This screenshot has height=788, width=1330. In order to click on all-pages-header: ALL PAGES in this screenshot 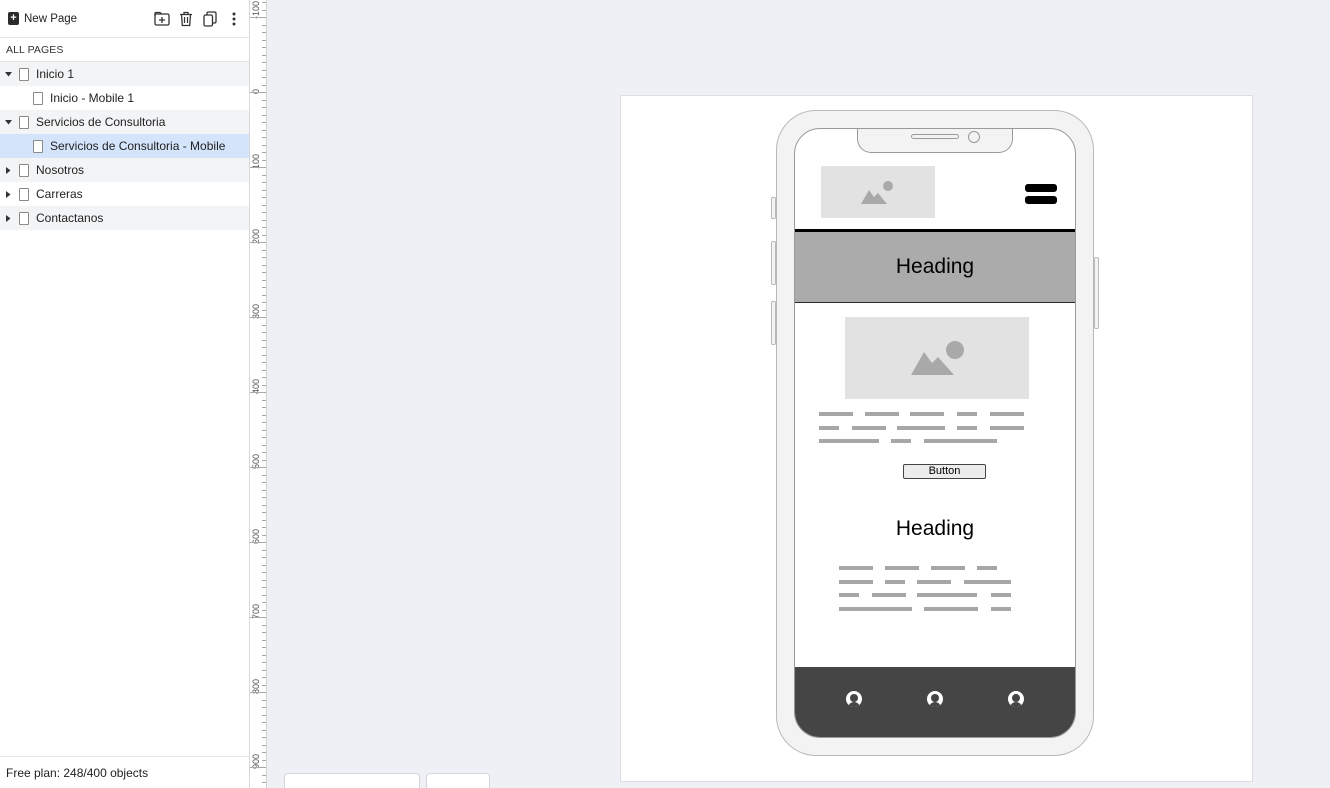, I will do `click(124, 50)`.